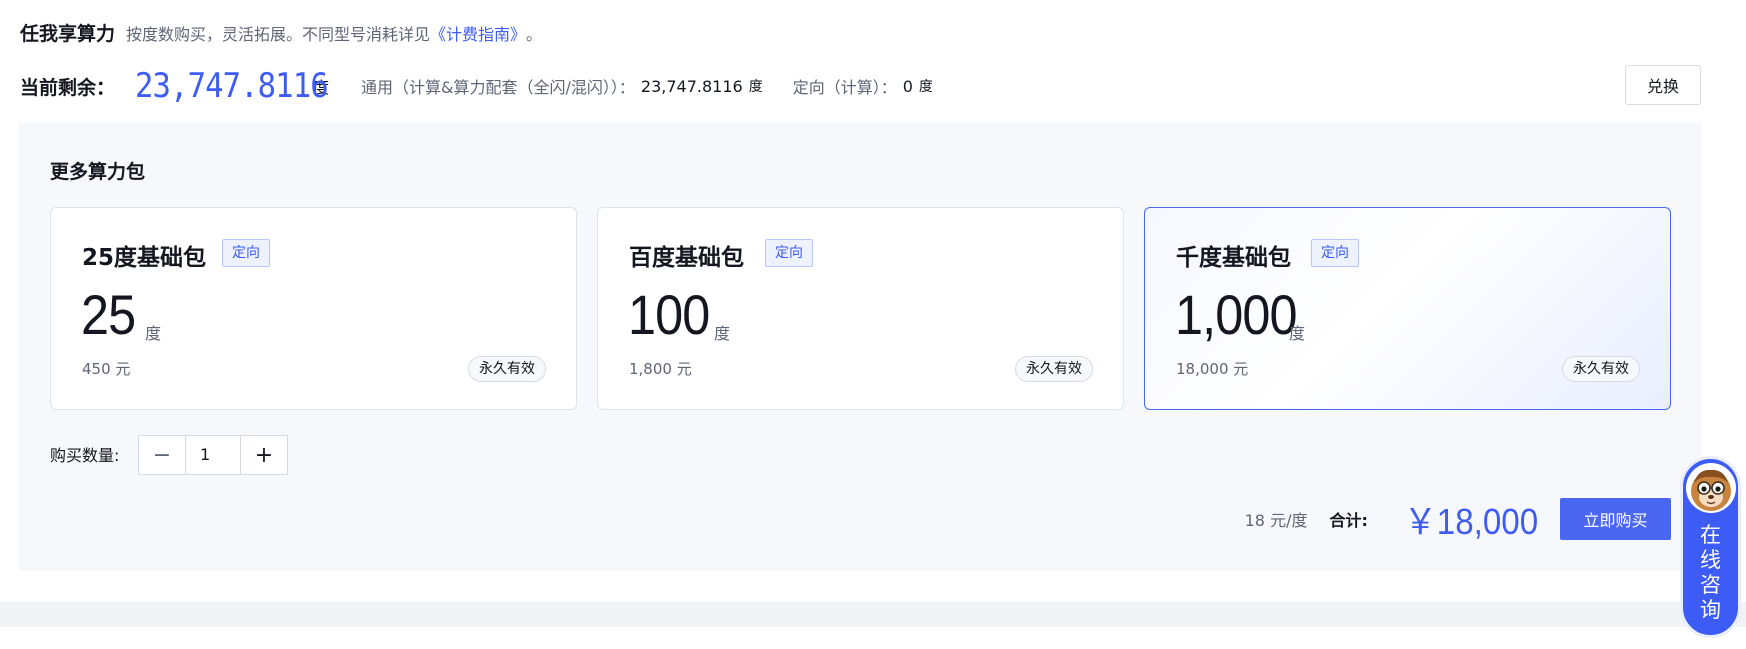  I want to click on package-amount: 100, so click(669, 314).